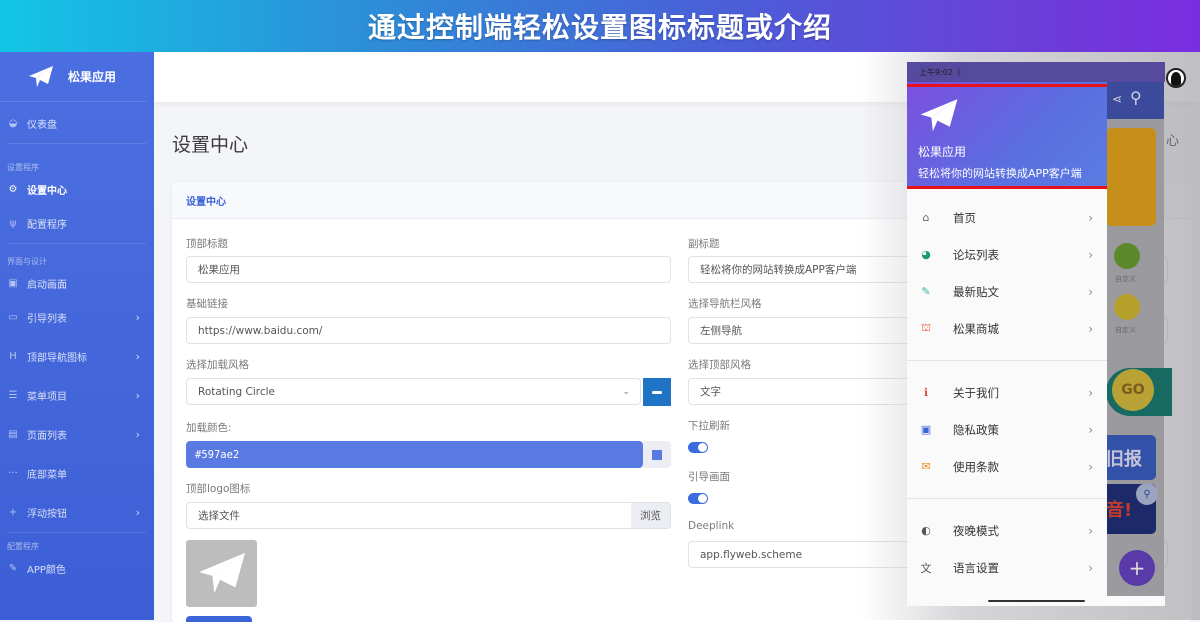 The image size is (1200, 622). Describe the element at coordinates (1117, 99) in the screenshot. I see `share-icon: ⋖` at that location.